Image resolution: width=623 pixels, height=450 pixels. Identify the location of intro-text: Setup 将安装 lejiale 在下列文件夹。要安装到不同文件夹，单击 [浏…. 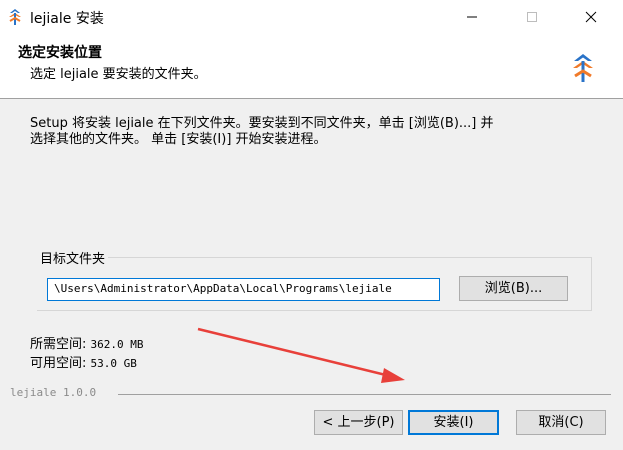
(315, 132).